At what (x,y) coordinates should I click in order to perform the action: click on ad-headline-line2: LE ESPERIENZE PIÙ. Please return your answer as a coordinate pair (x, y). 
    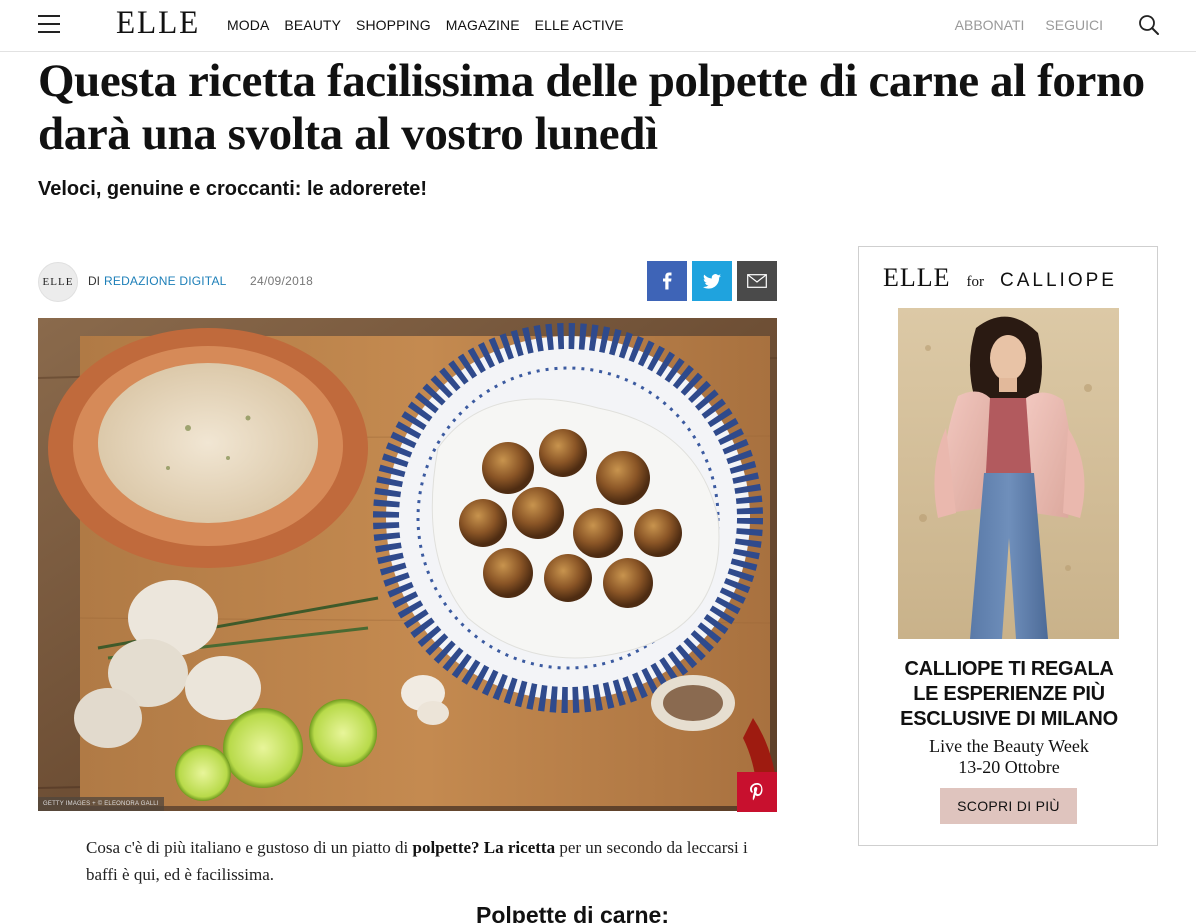
    Looking at the image, I should click on (1009, 694).